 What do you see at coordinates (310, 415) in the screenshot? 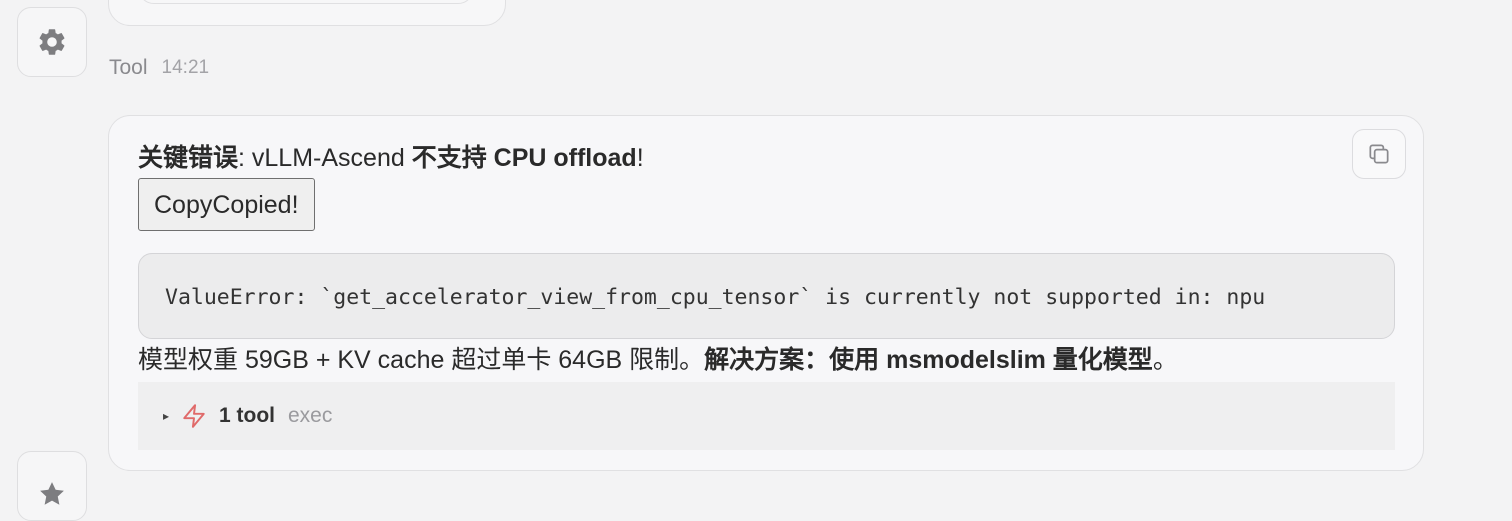
I see `tool-name: exec` at bounding box center [310, 415].